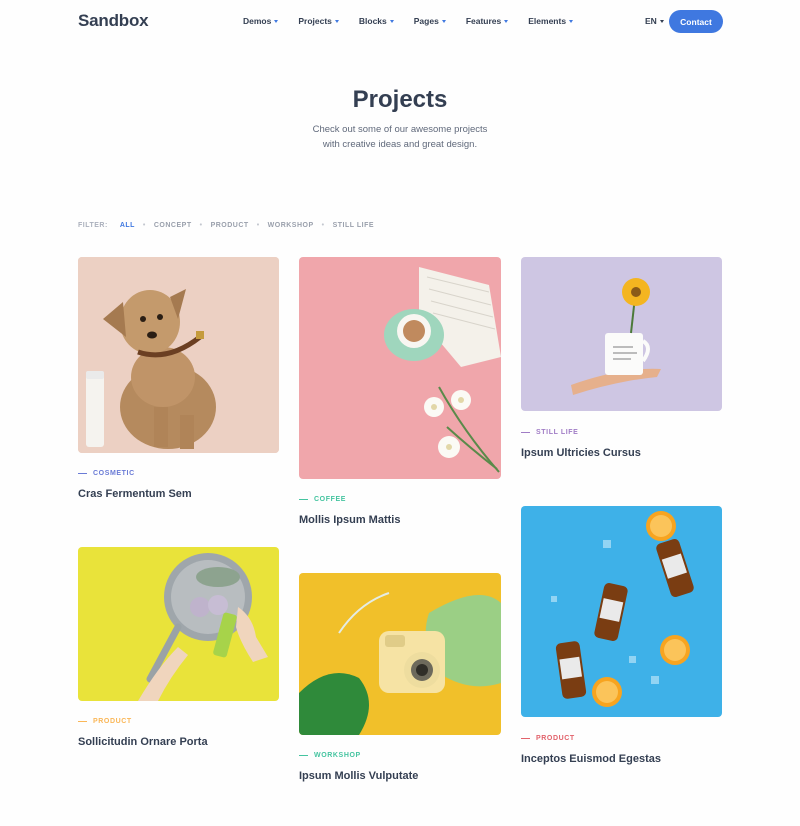 The image size is (800, 826). What do you see at coordinates (426, 21) in the screenshot?
I see `menu-label: Pages` at bounding box center [426, 21].